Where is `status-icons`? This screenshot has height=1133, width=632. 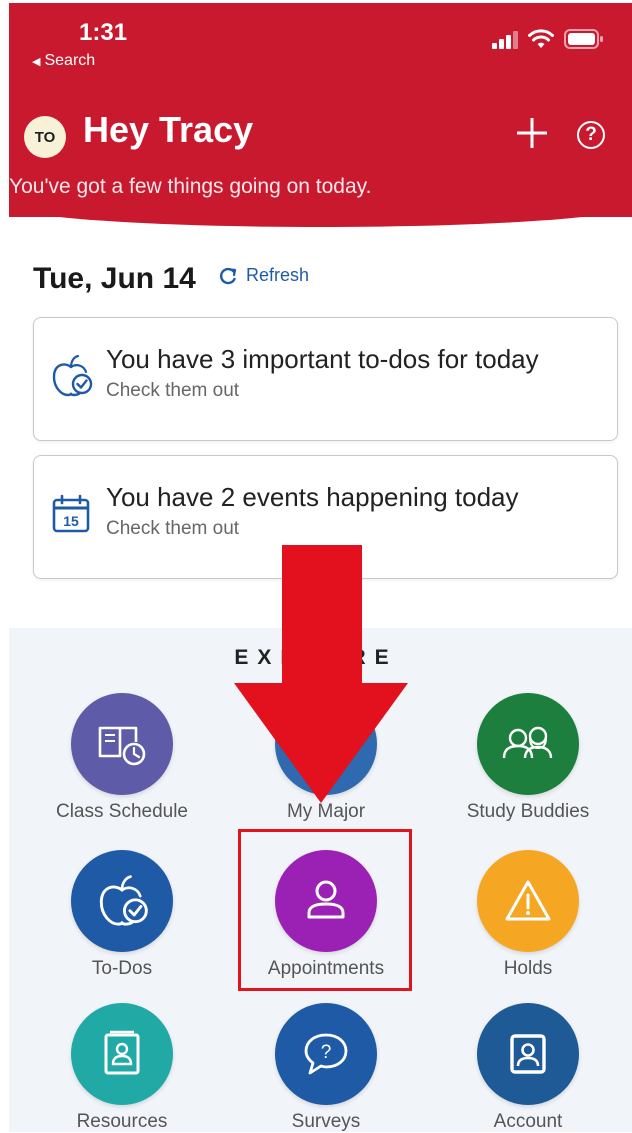
status-icons is located at coordinates (548, 39).